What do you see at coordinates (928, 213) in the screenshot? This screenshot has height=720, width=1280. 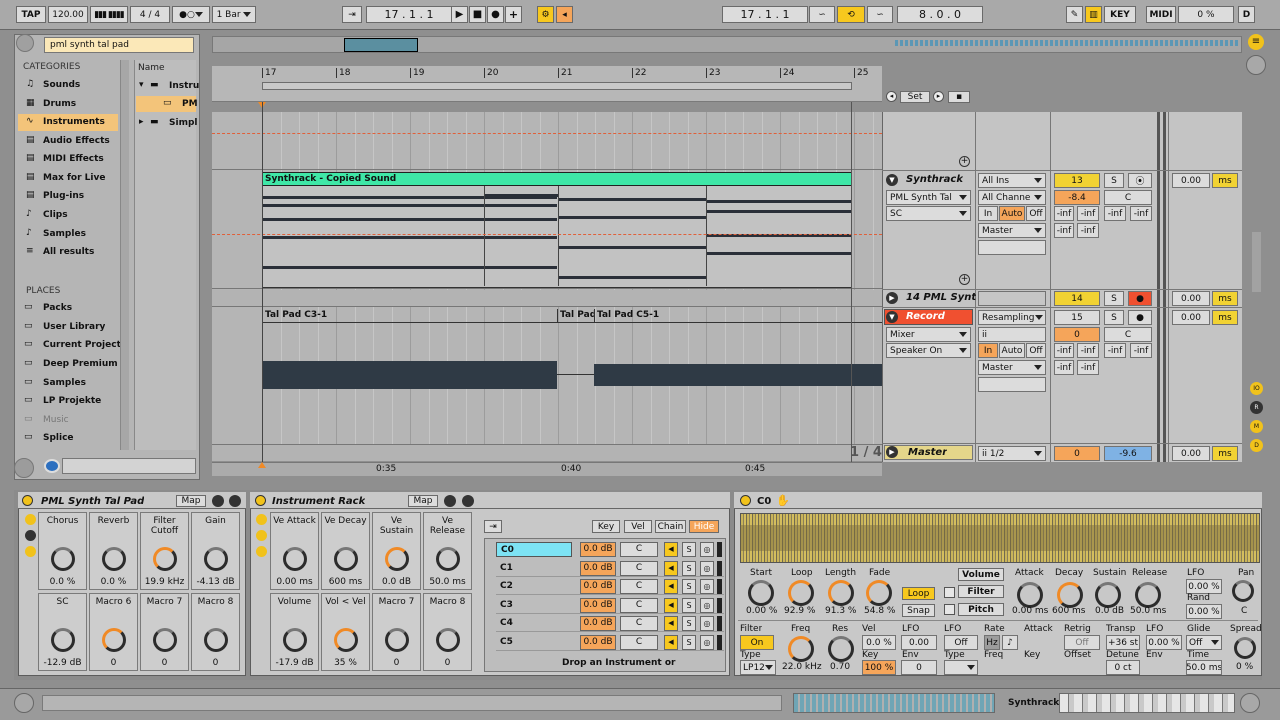 I see `sub-select: SC` at bounding box center [928, 213].